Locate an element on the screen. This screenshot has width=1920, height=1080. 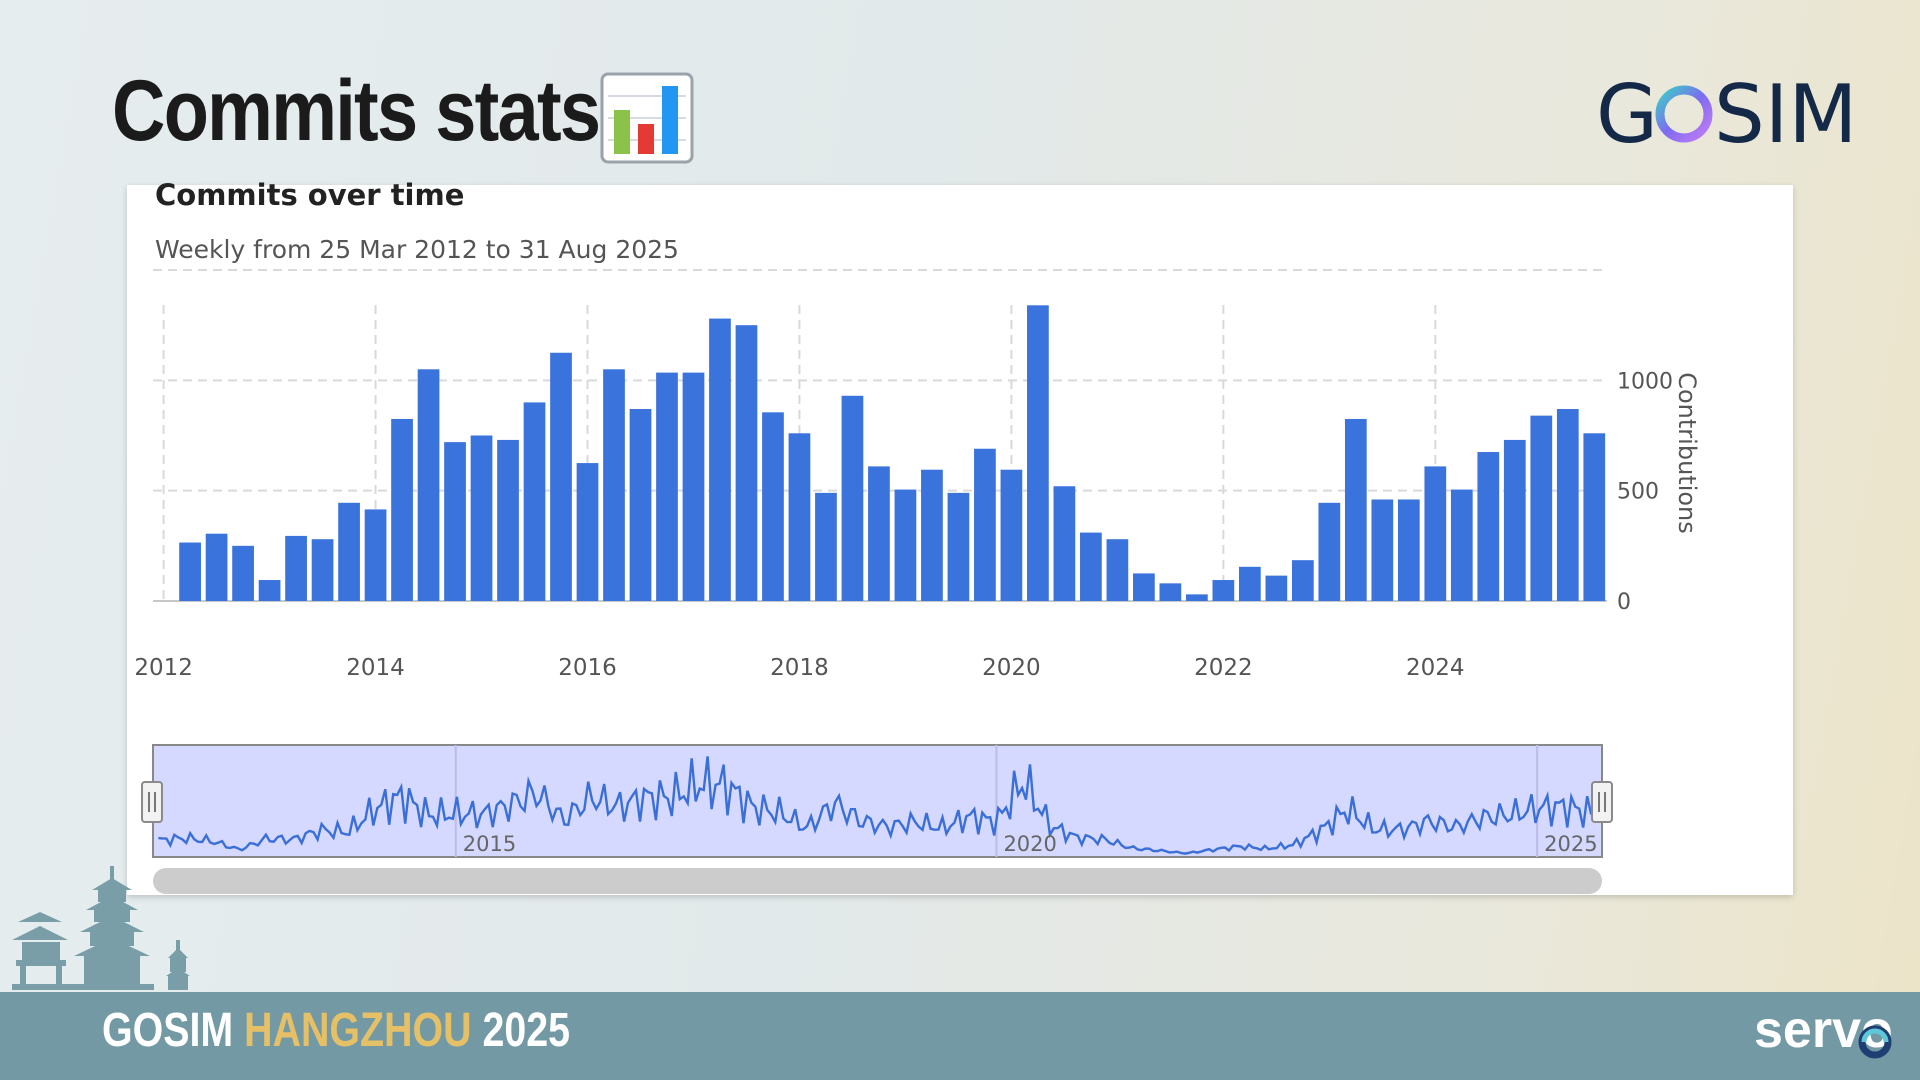
range-navigator: 2015 2020 2025 is located at coordinates (877, 801).